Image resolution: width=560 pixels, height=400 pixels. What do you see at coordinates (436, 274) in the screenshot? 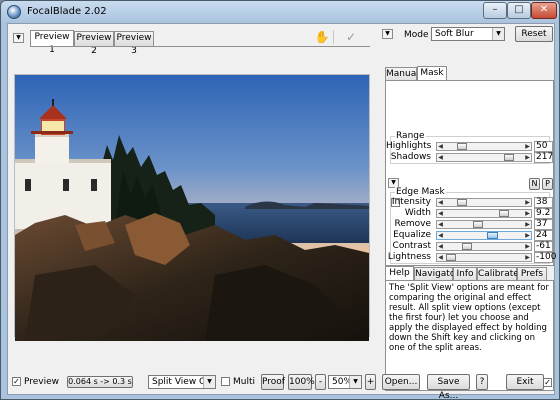
I see `tab-navigator: Navigator` at bounding box center [436, 274].